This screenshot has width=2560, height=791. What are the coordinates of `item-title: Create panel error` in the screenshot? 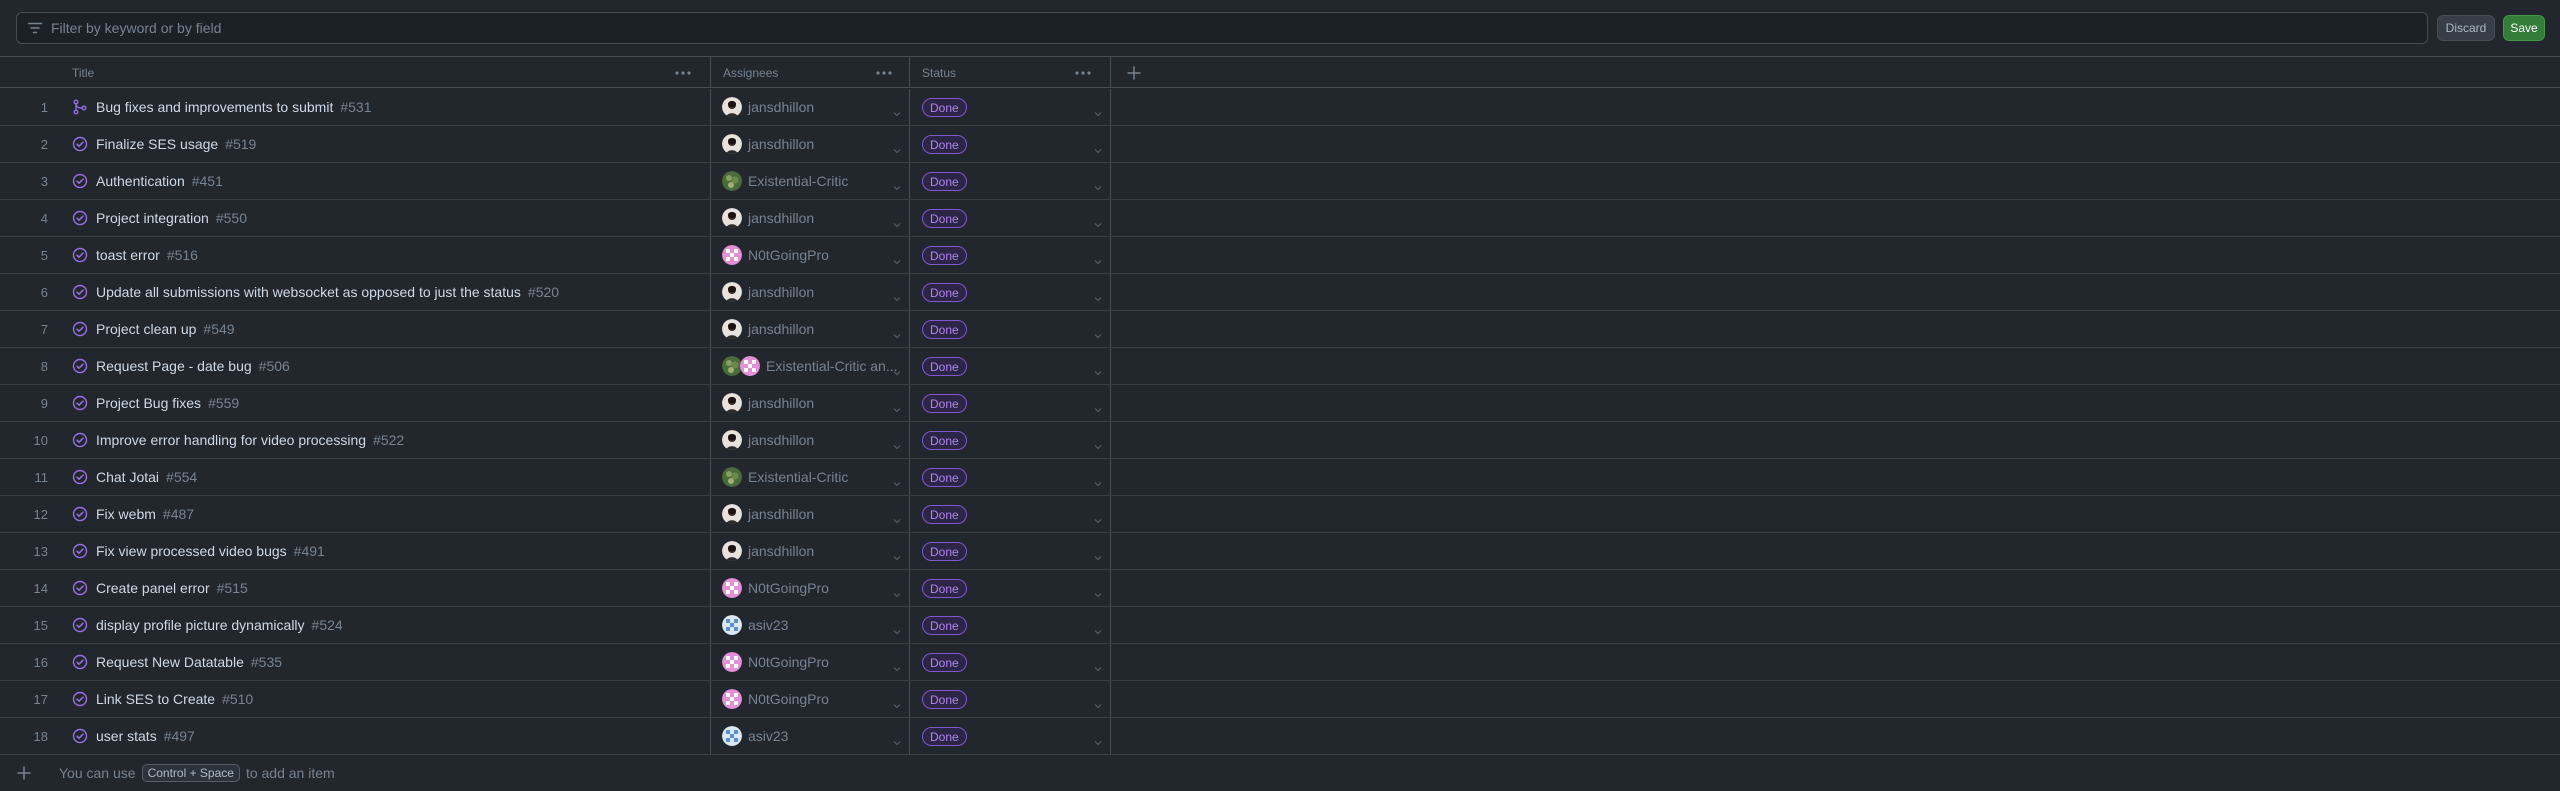 It's located at (153, 588).